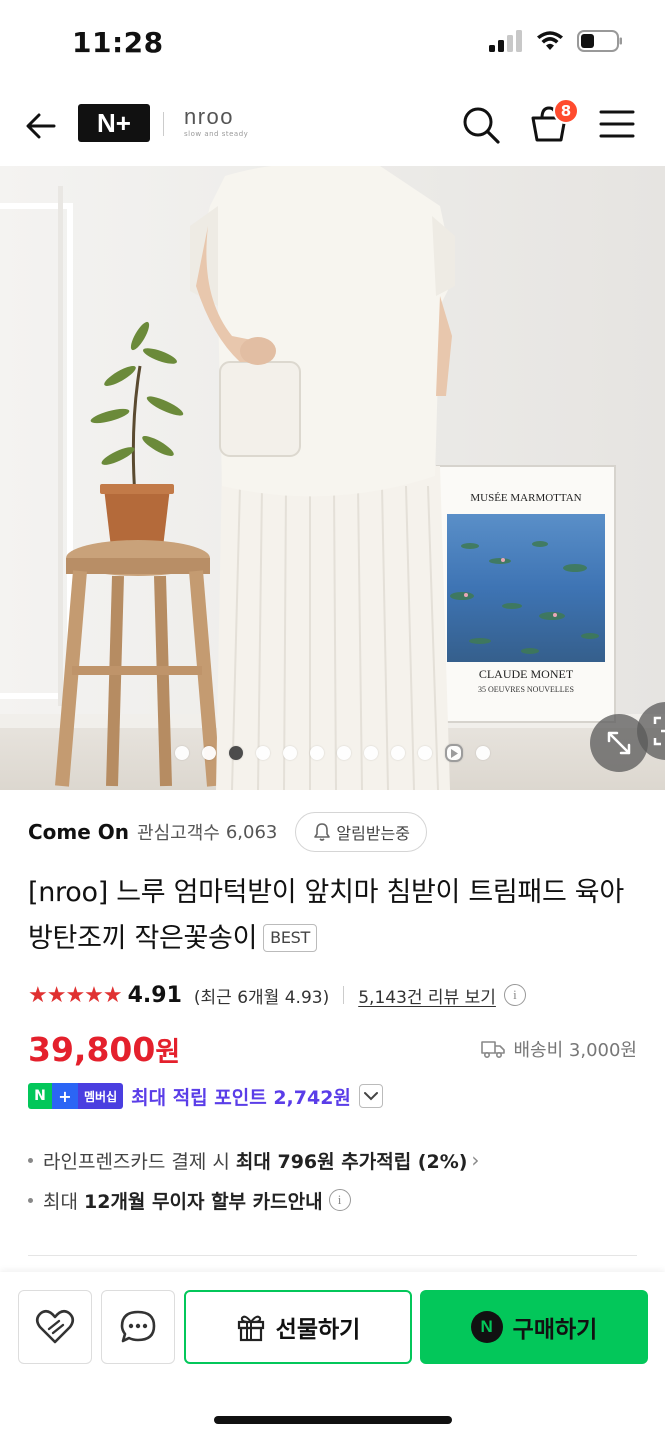 This screenshot has width=665, height=1440. What do you see at coordinates (486, 1327) in the screenshot?
I see `naver-pay-icon: N` at bounding box center [486, 1327].